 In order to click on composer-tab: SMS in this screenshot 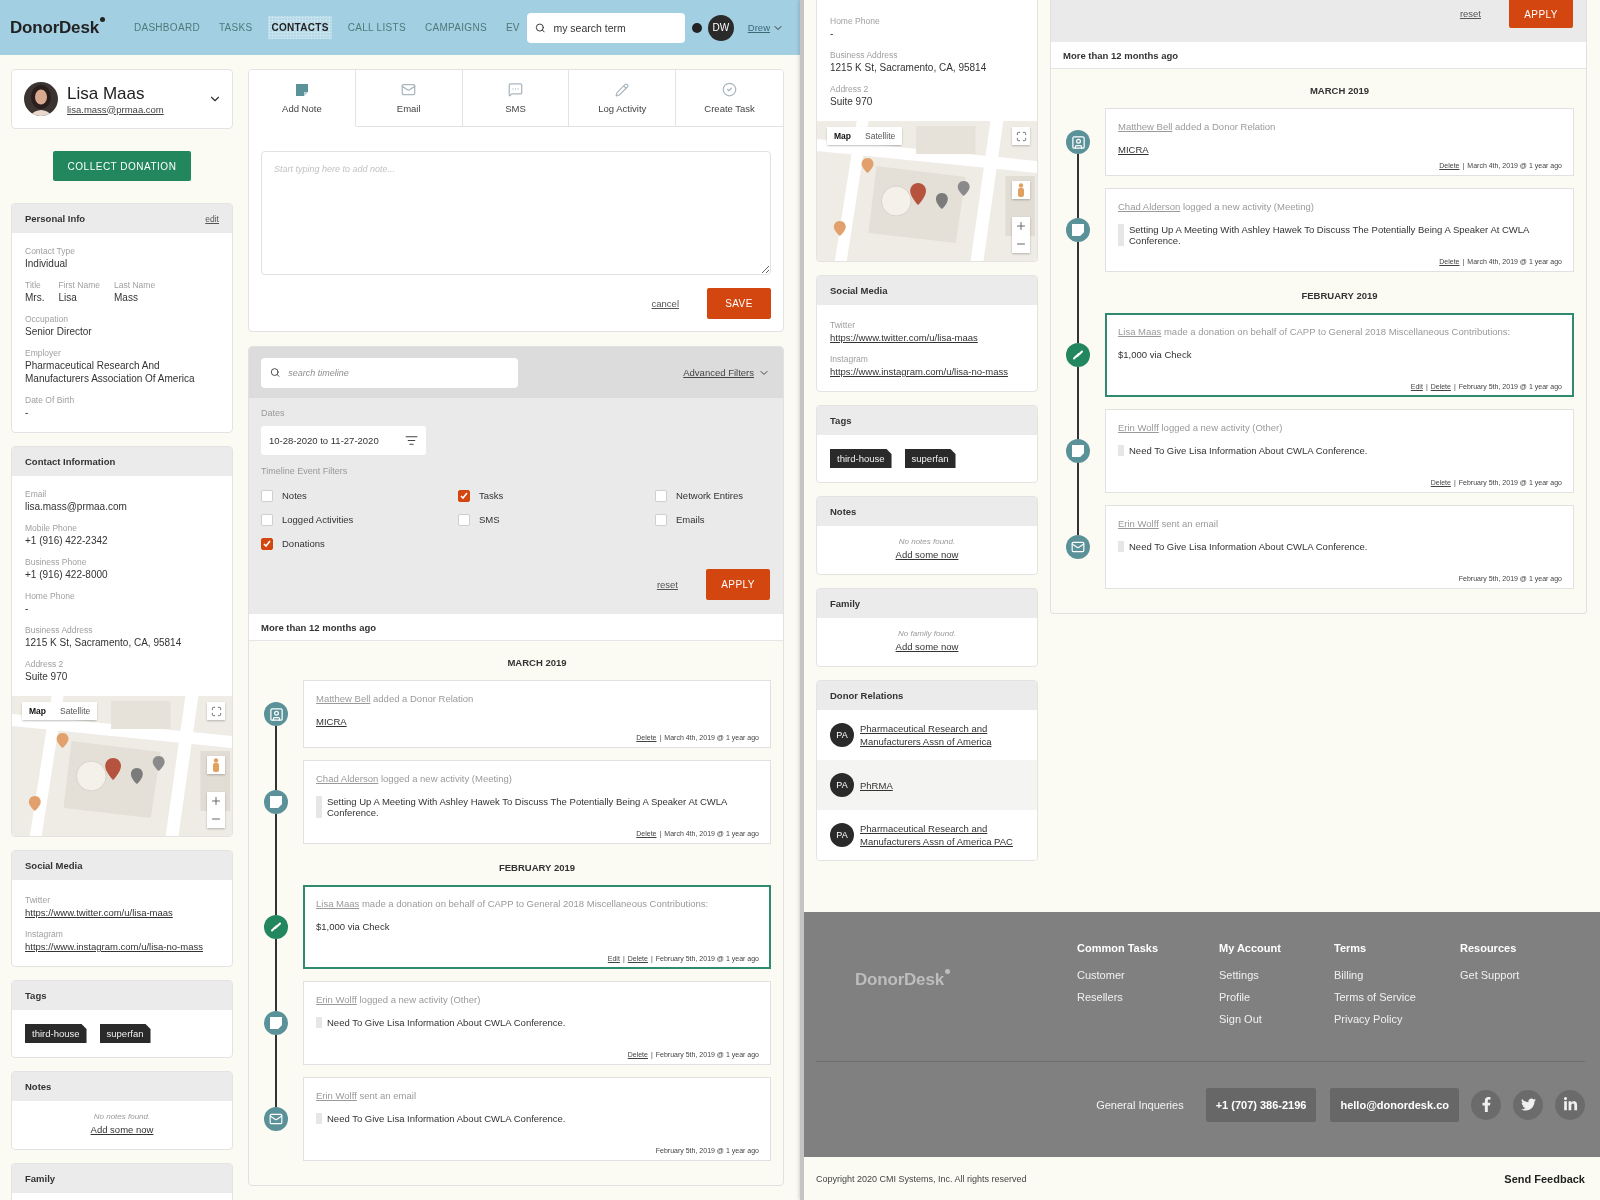, I will do `click(516, 98)`.